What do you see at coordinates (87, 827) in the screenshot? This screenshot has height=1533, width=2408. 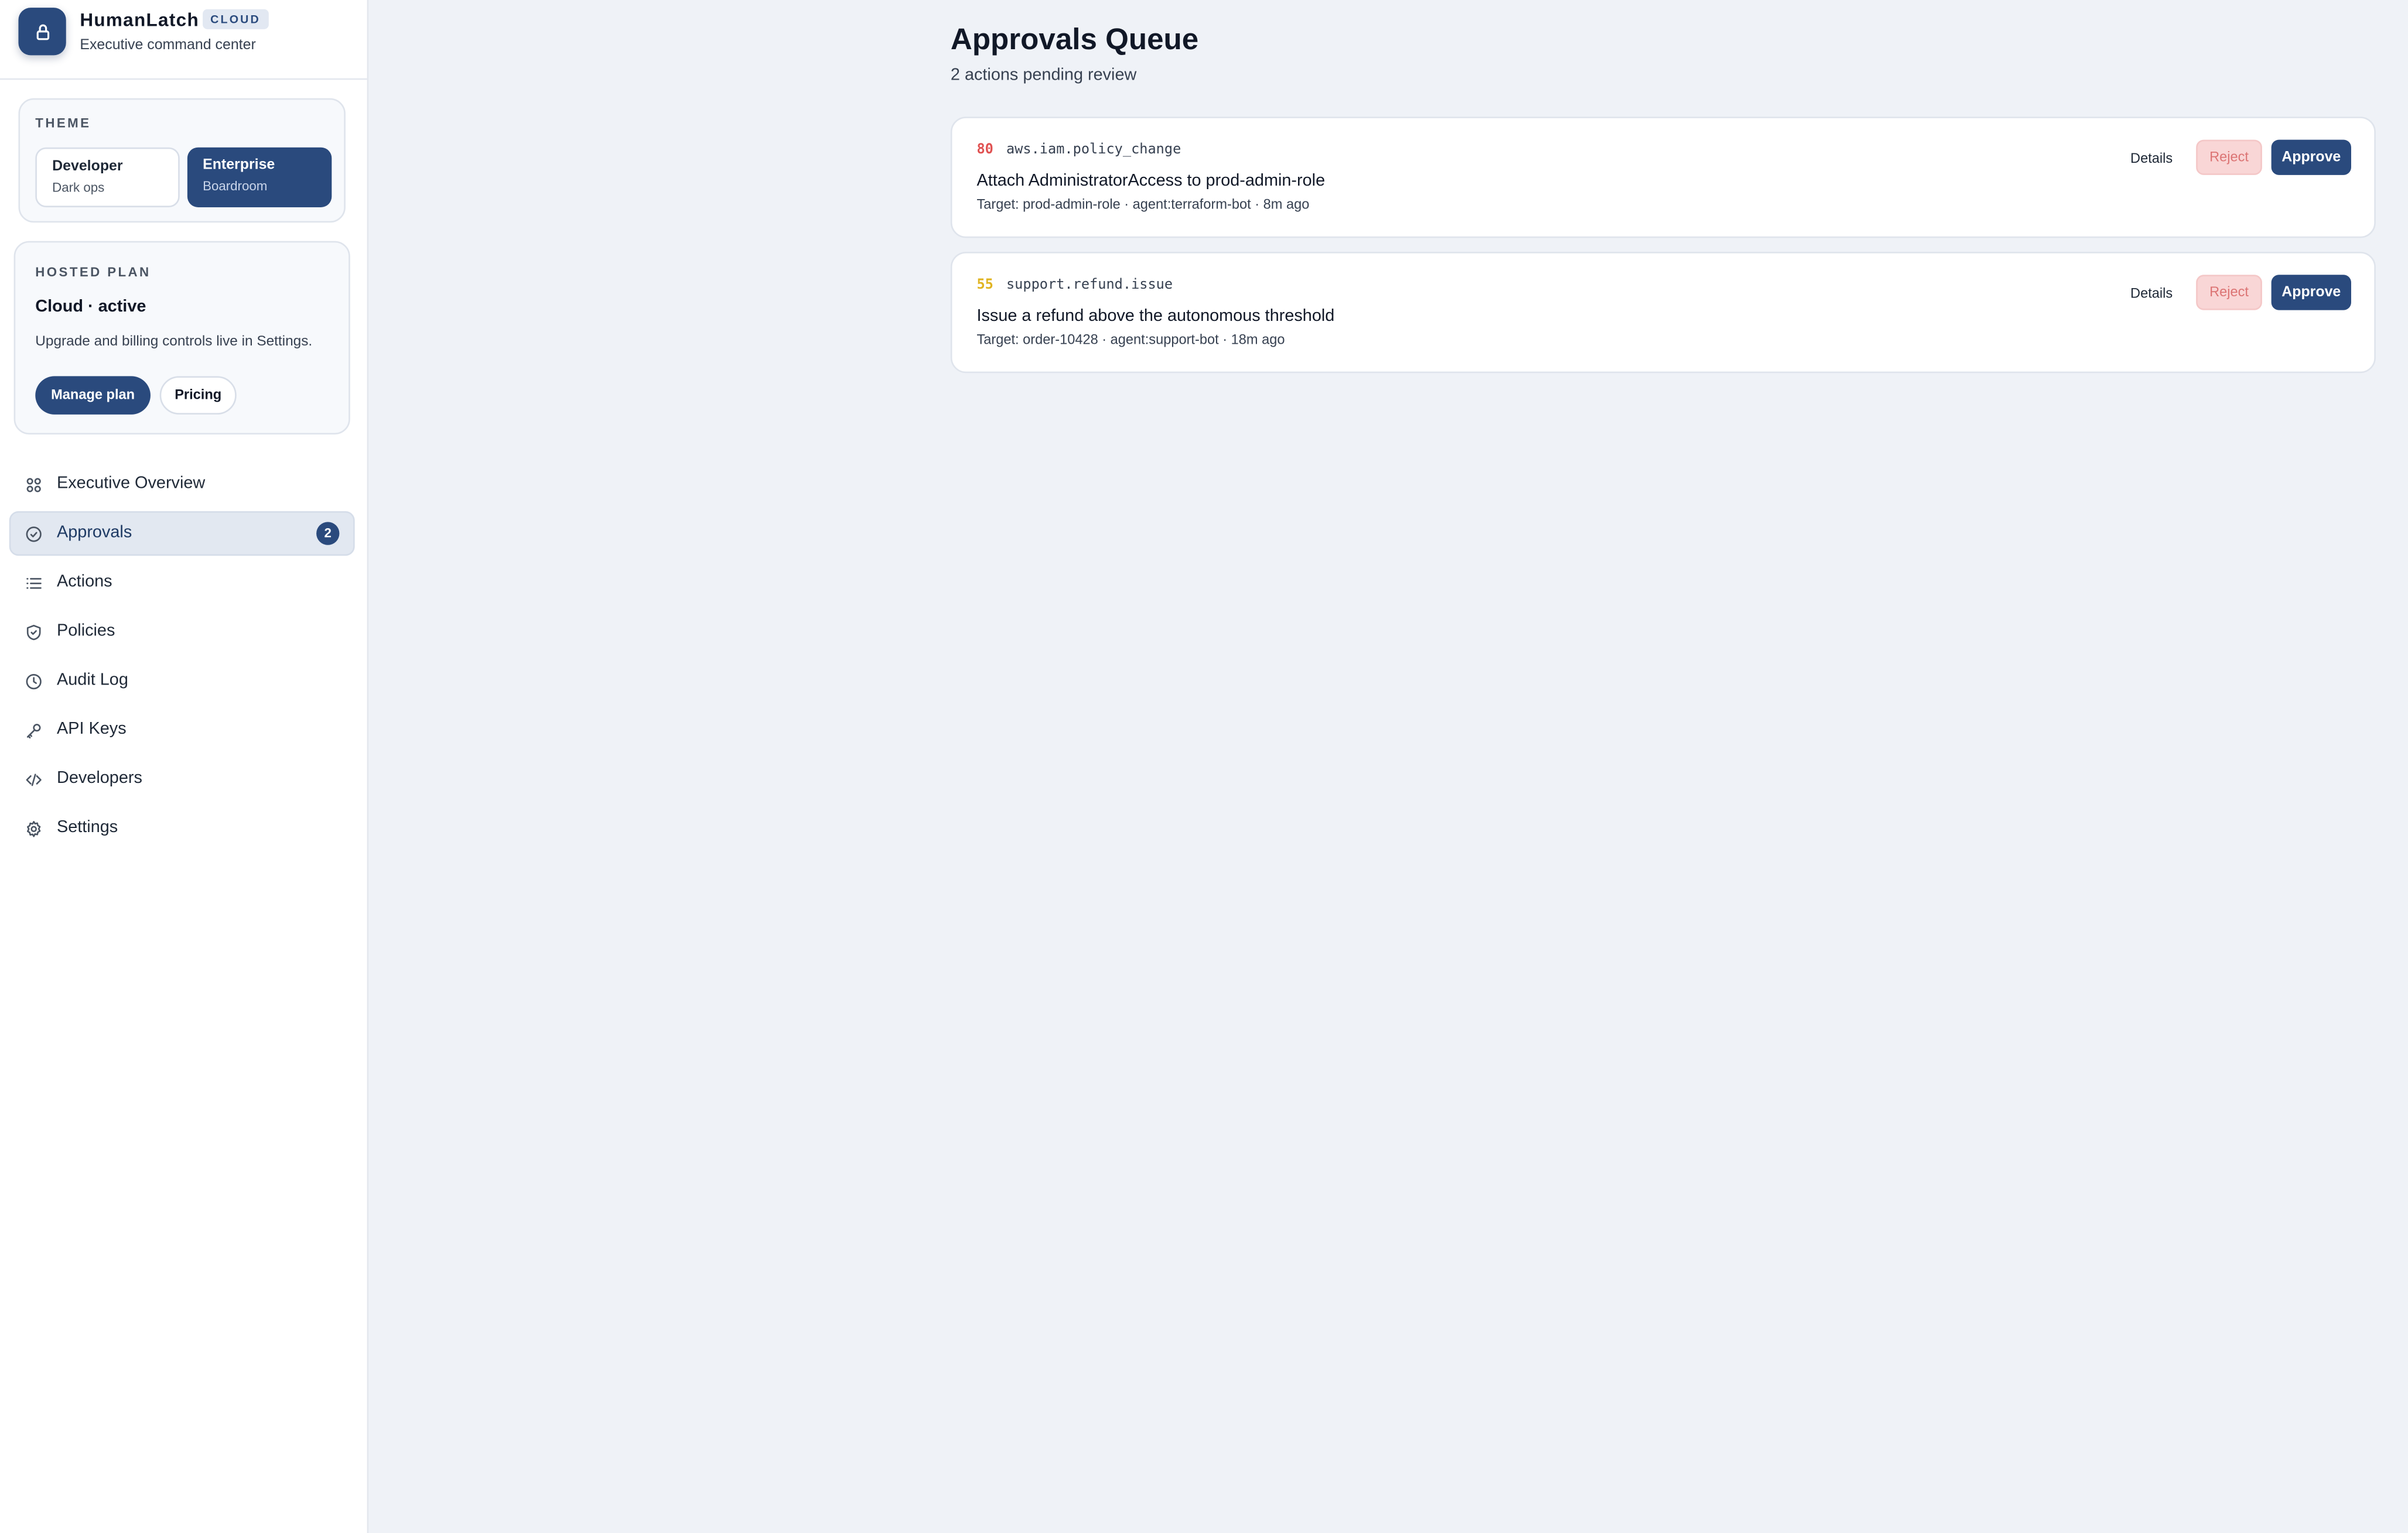 I see `sidebar-item-label: Settings` at bounding box center [87, 827].